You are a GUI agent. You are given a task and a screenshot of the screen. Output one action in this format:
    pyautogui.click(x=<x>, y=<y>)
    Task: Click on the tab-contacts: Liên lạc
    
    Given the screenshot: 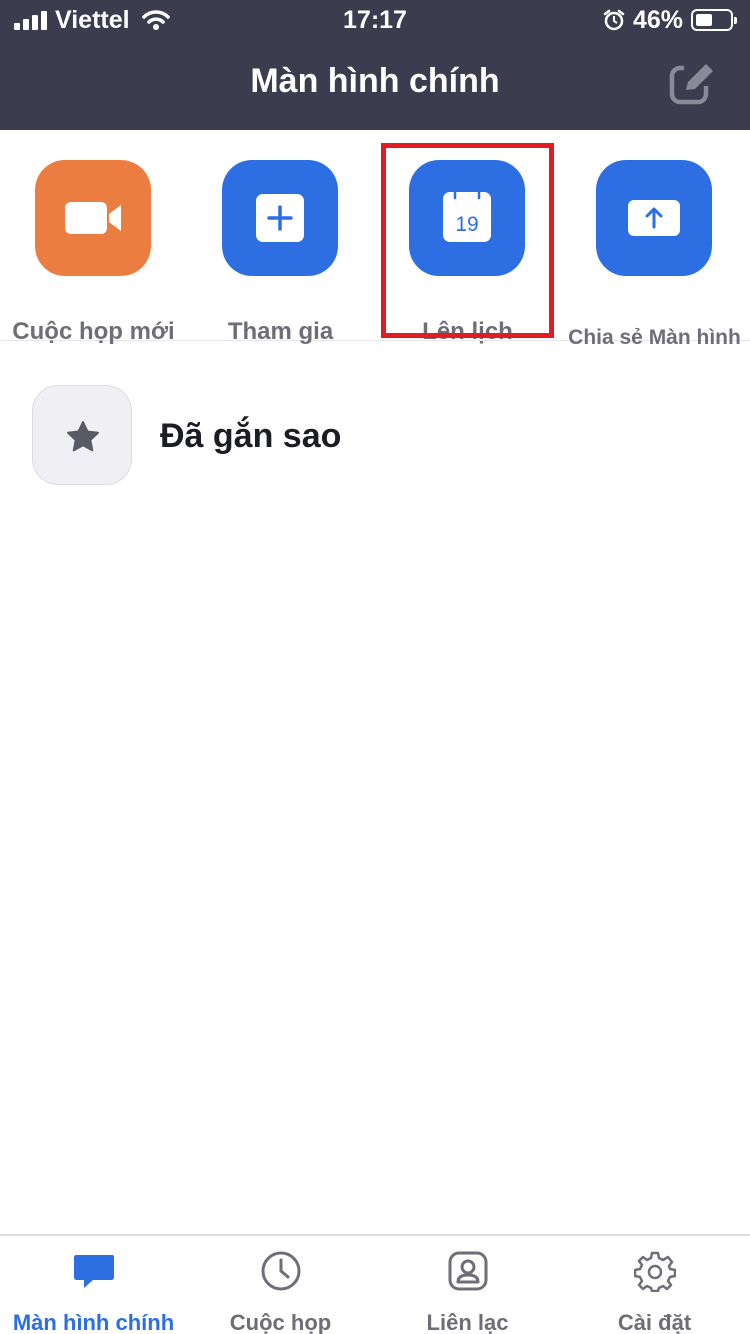 What is the action you would take?
    pyautogui.click(x=467, y=1285)
    